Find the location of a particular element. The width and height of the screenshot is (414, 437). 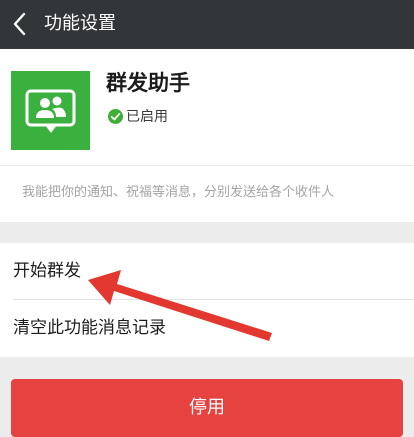

page-title: 功能设置 is located at coordinates (80, 23).